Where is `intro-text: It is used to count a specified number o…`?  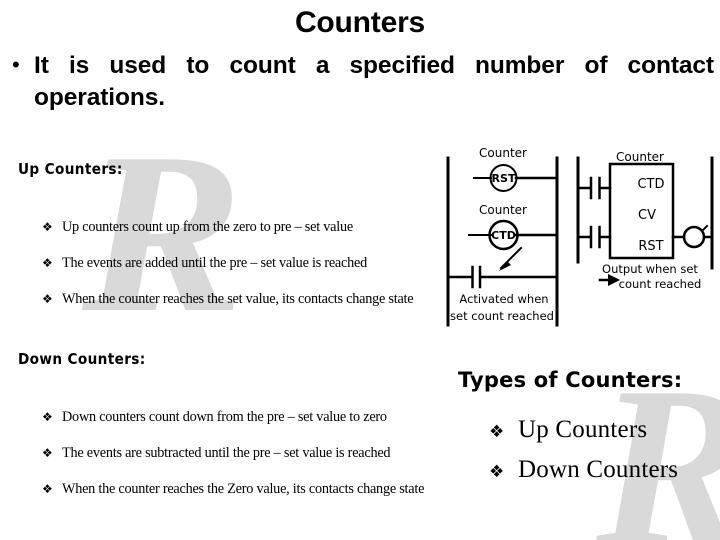
intro-text: It is used to count a specified number o… is located at coordinates (374, 81).